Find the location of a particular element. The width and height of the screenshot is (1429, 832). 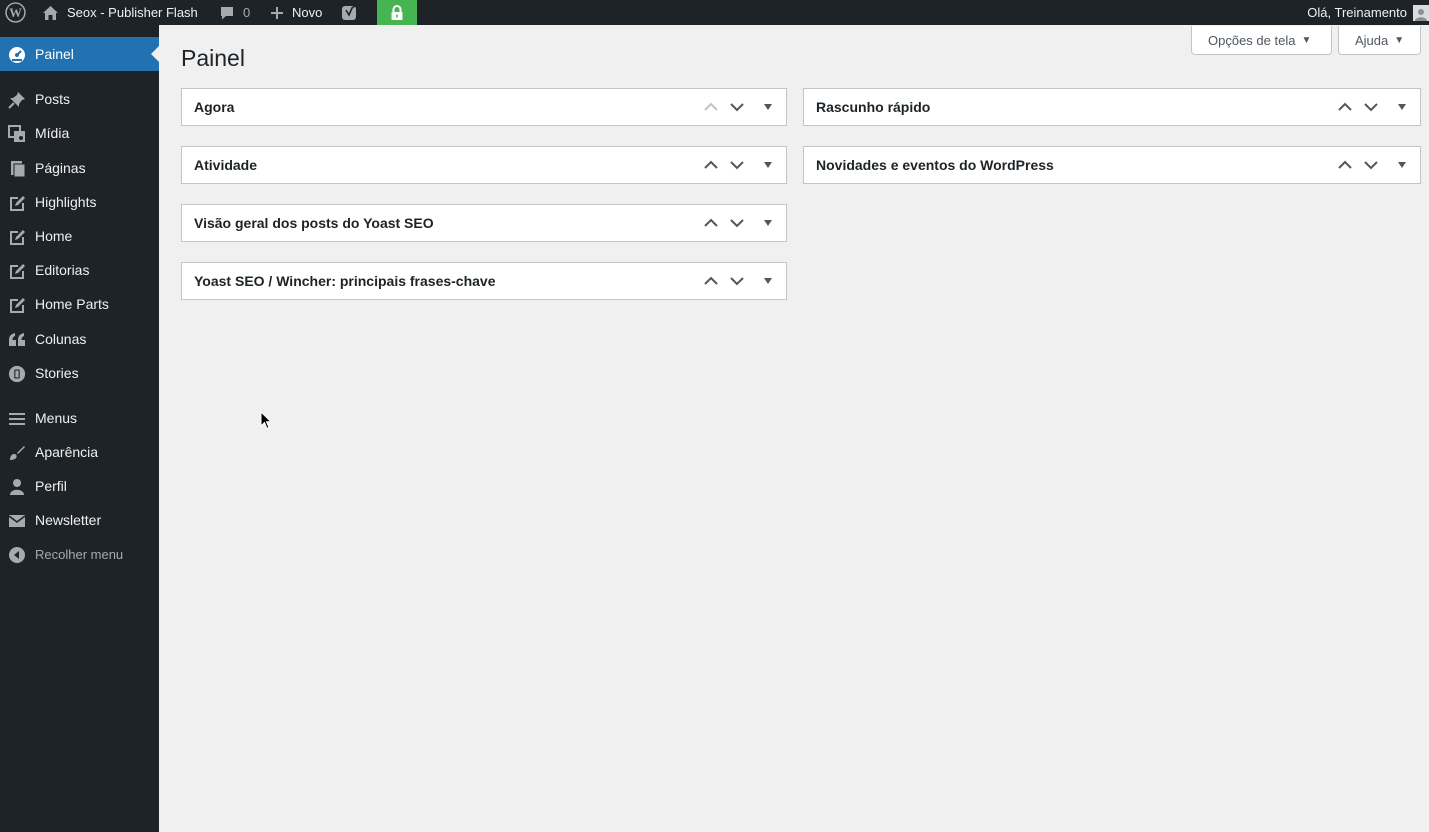

sidebar-item-editorias: Editorias is located at coordinates (79, 270).